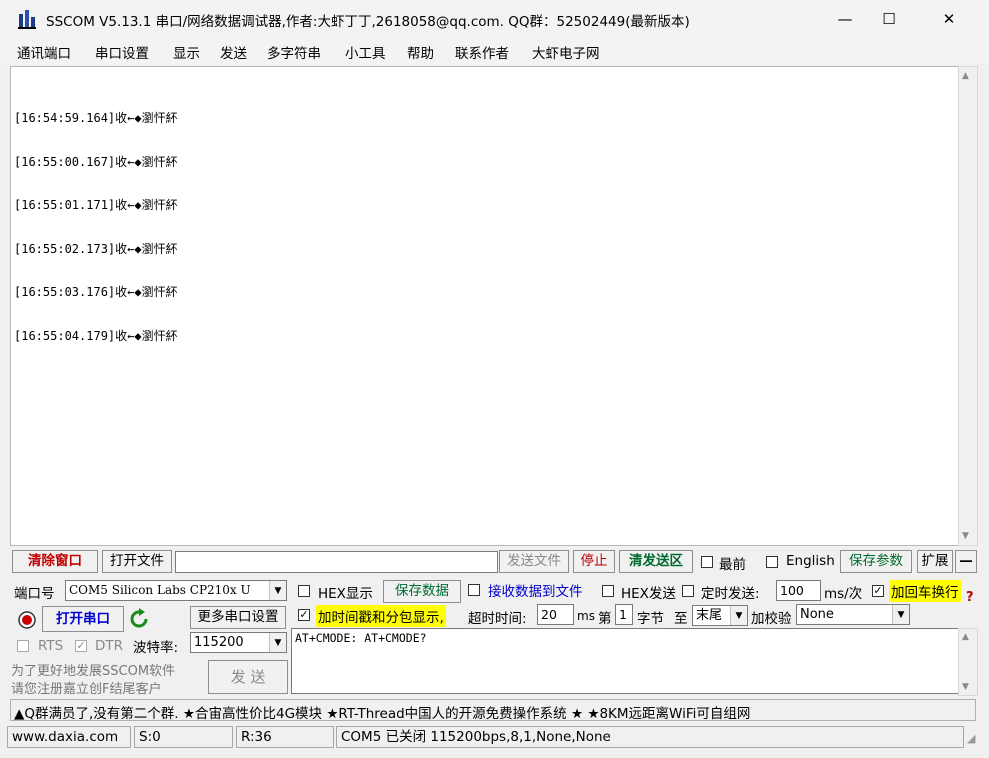  I want to click on add-crlf-label: 加回车换行, so click(925, 591).